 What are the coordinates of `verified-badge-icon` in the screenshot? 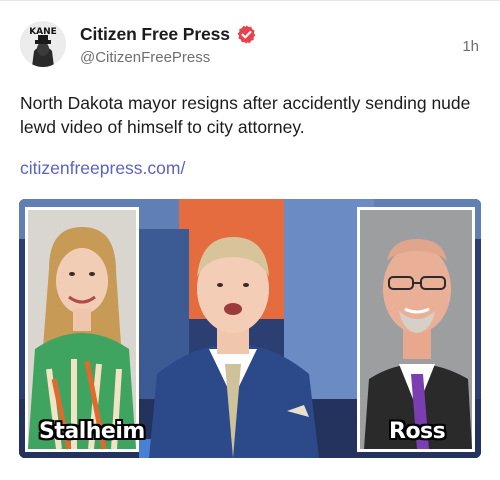 It's located at (246, 34).